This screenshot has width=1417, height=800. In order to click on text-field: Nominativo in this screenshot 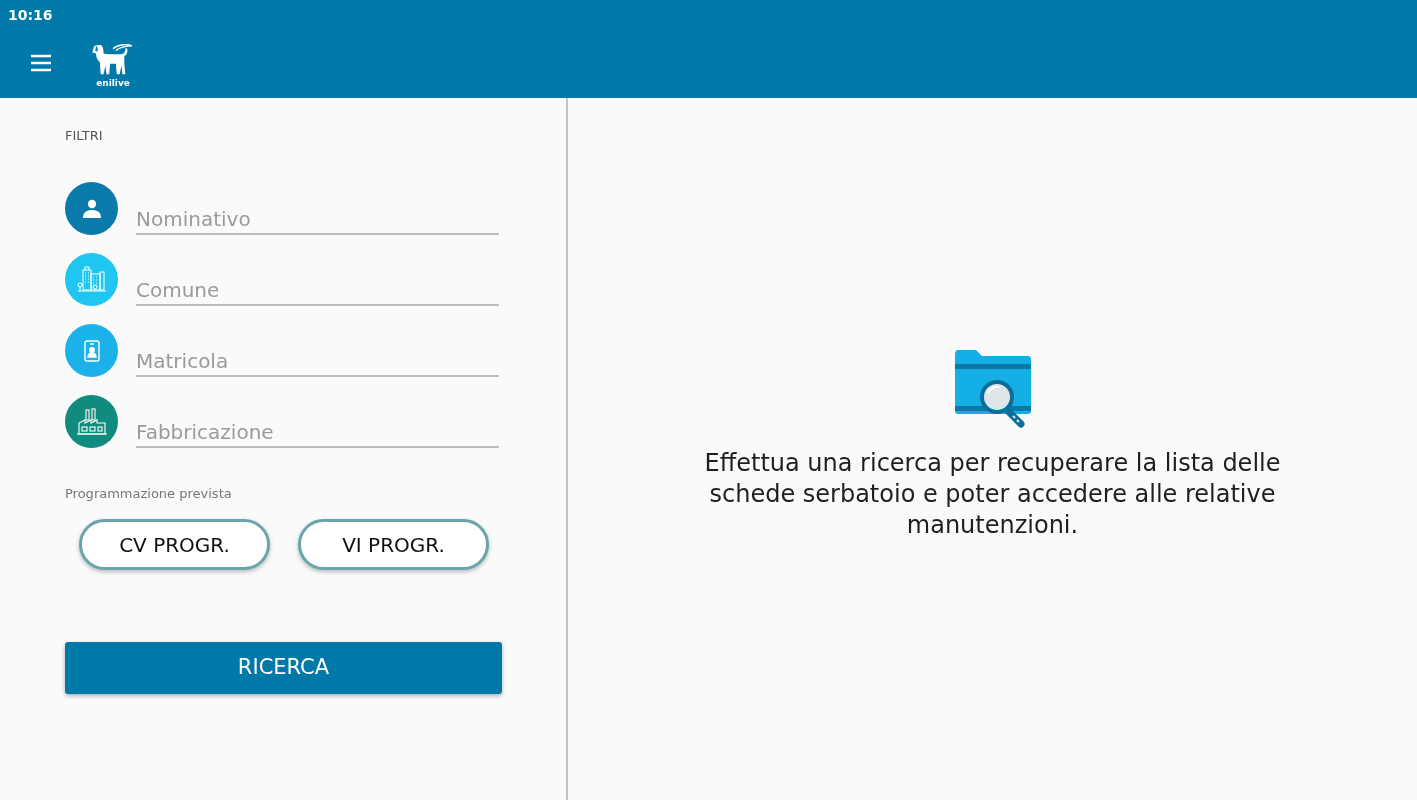, I will do `click(317, 218)`.